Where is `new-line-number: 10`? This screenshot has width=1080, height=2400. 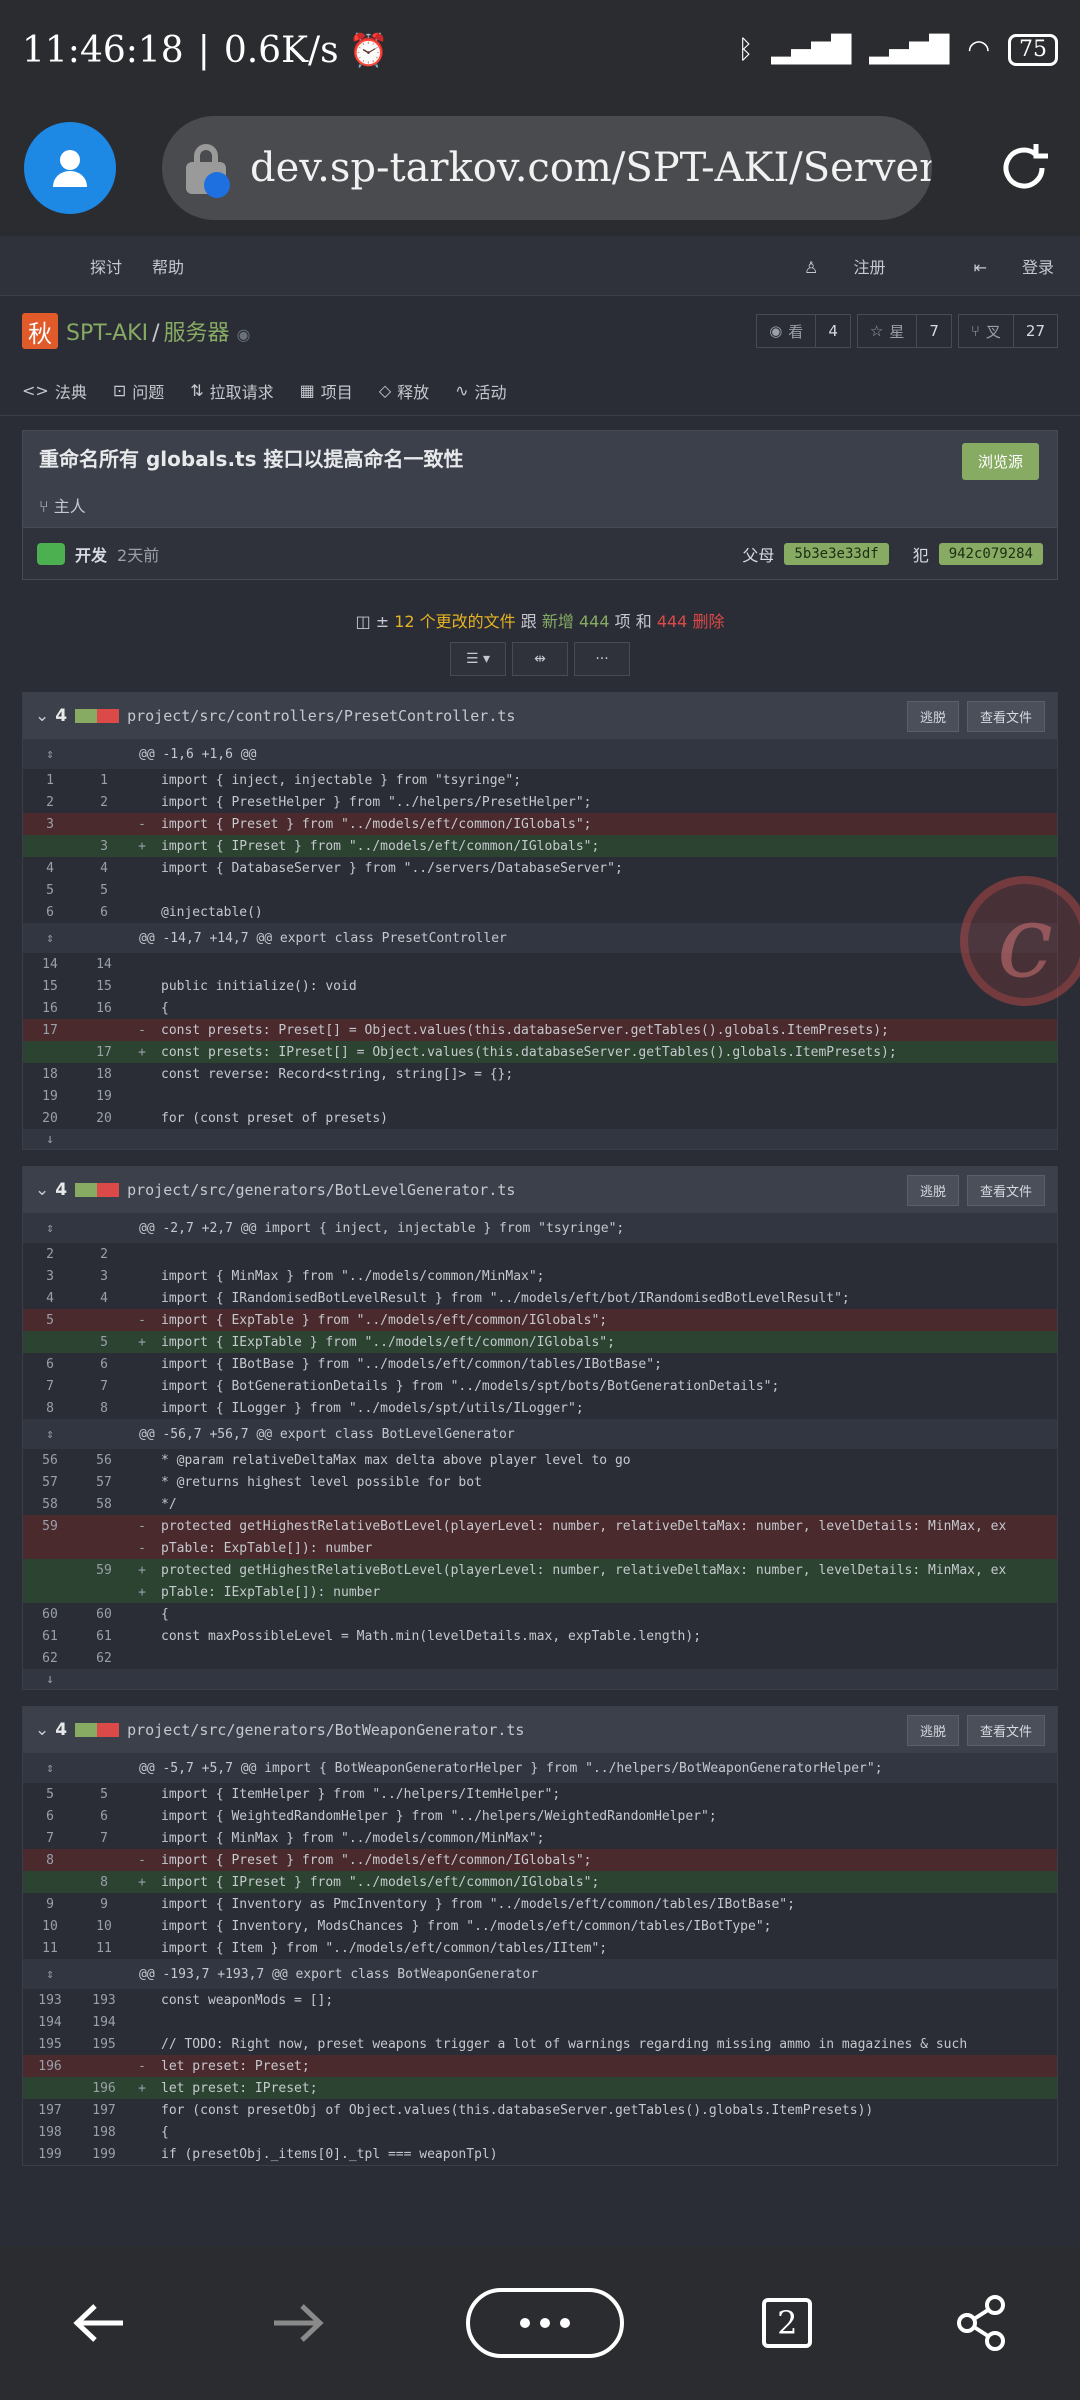 new-line-number: 10 is located at coordinates (104, 1926).